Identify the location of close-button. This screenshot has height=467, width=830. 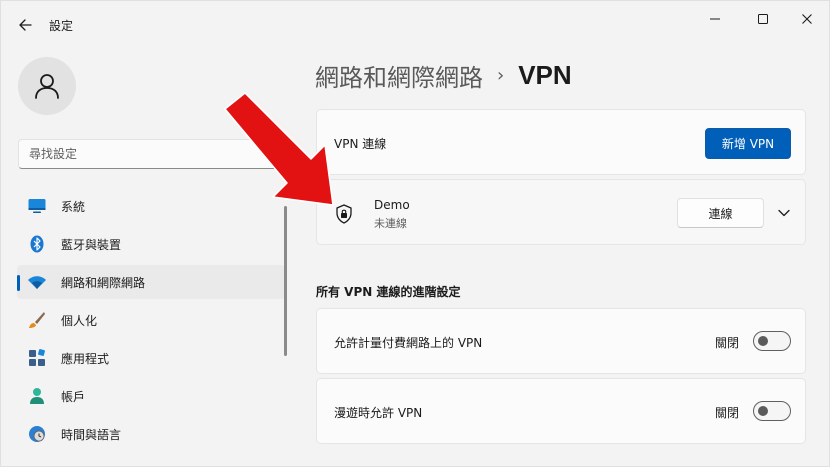
(807, 19).